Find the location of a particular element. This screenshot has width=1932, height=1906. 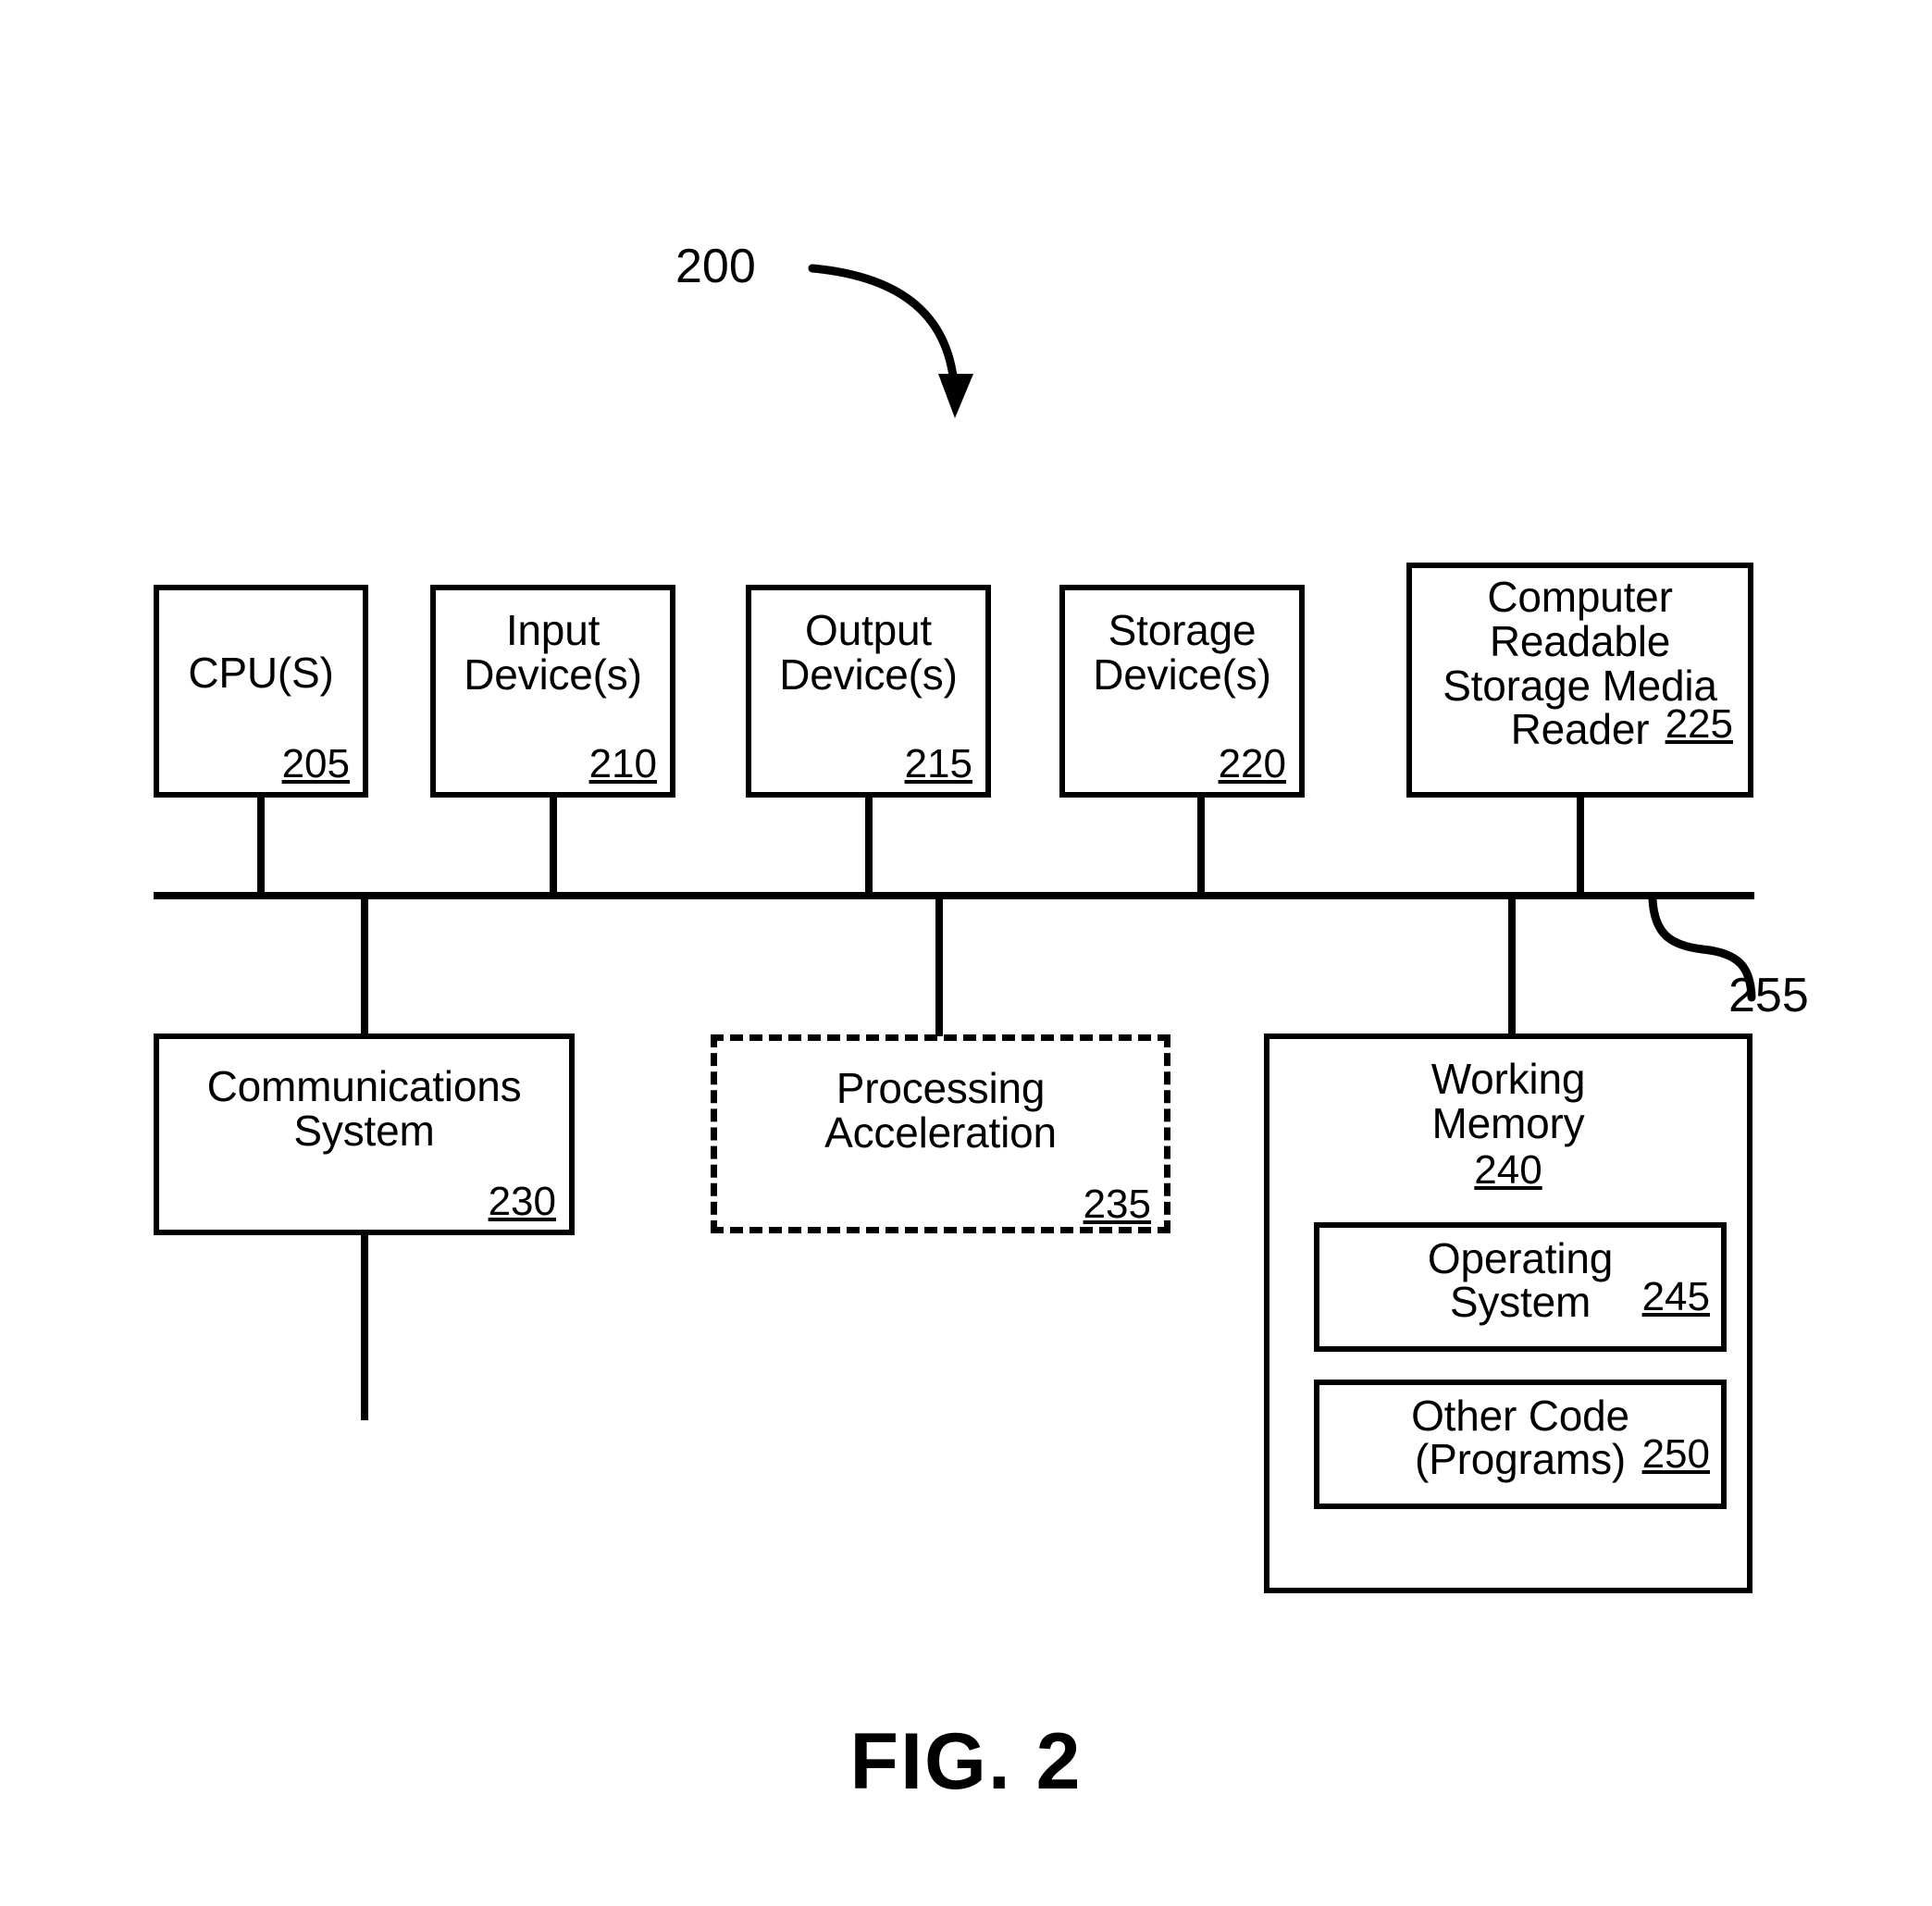

system-leader-arrow-curve is located at coordinates (884, 333).